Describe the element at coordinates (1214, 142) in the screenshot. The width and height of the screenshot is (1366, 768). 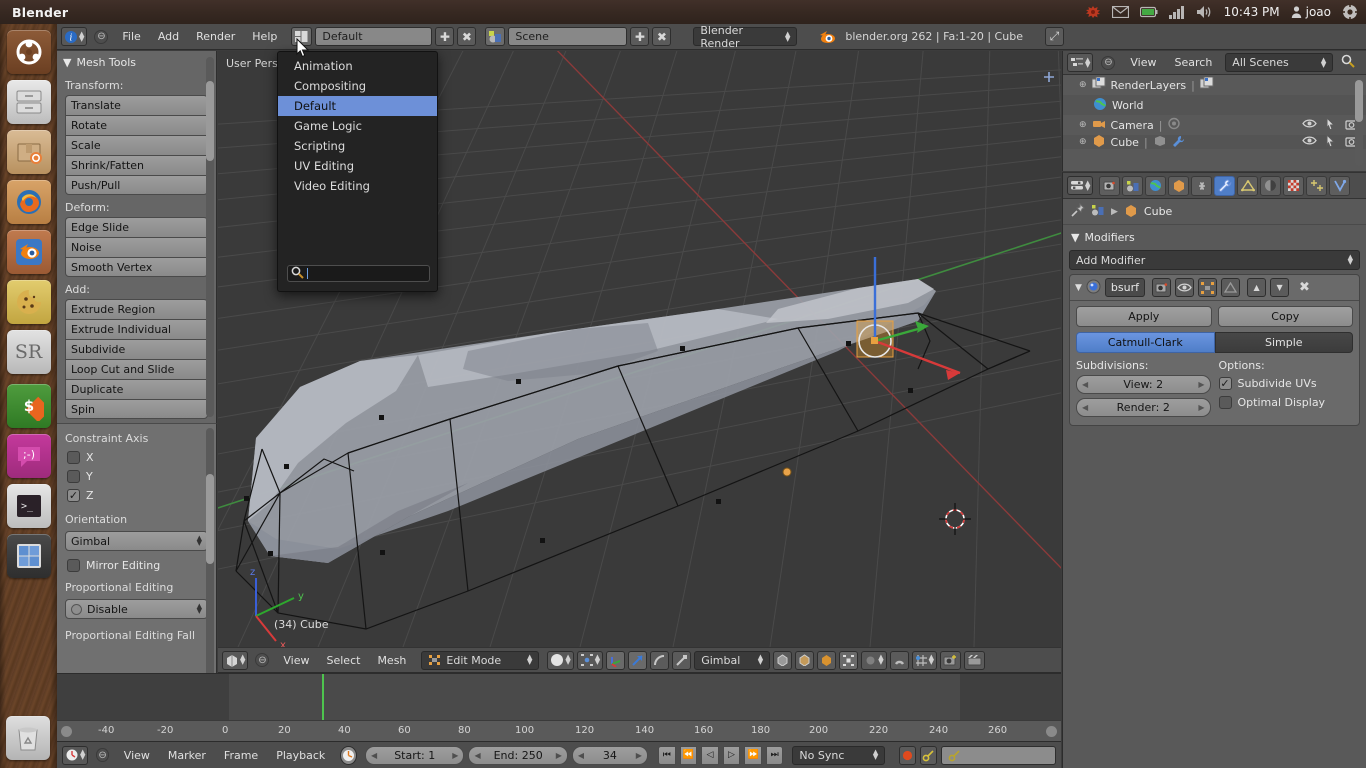
I see `outliner-row-cube: ⊕ Cube |` at that location.